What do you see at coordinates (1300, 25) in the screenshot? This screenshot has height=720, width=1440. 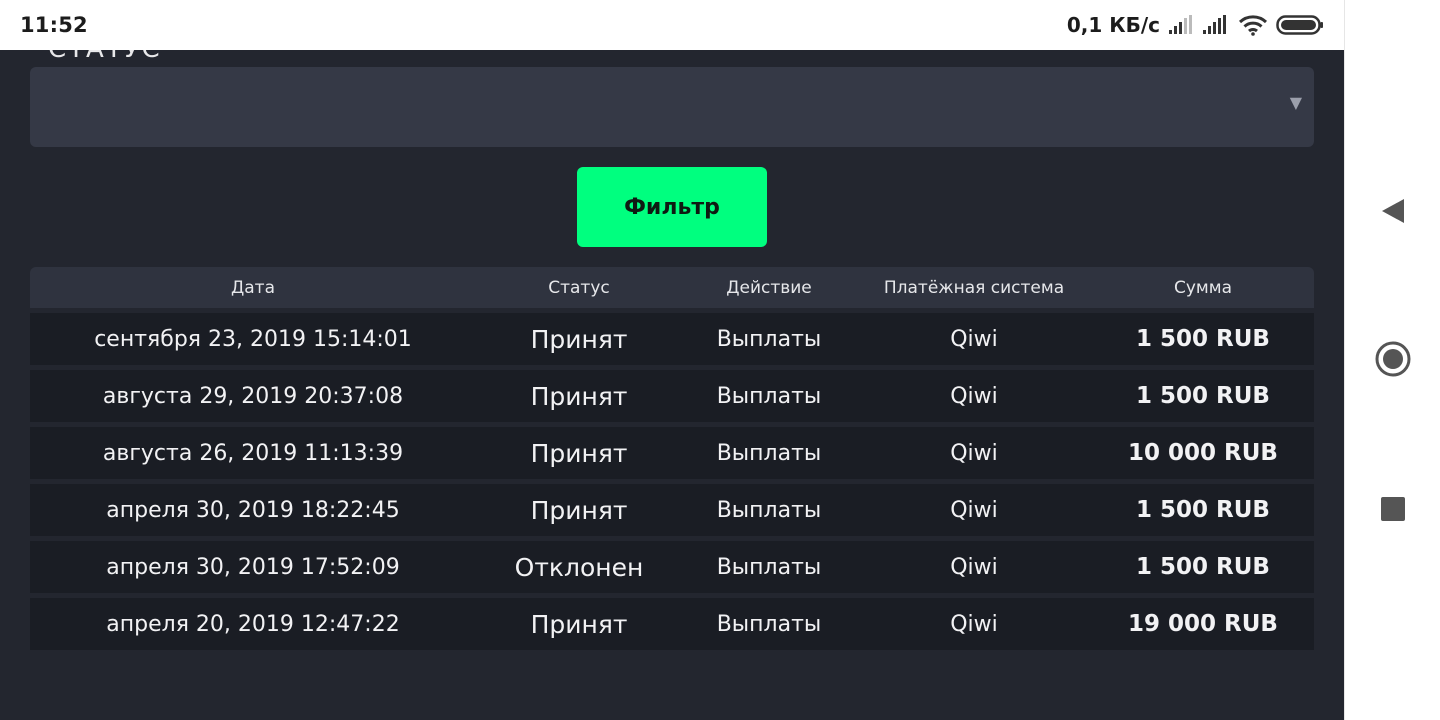 I see `battery-icon` at bounding box center [1300, 25].